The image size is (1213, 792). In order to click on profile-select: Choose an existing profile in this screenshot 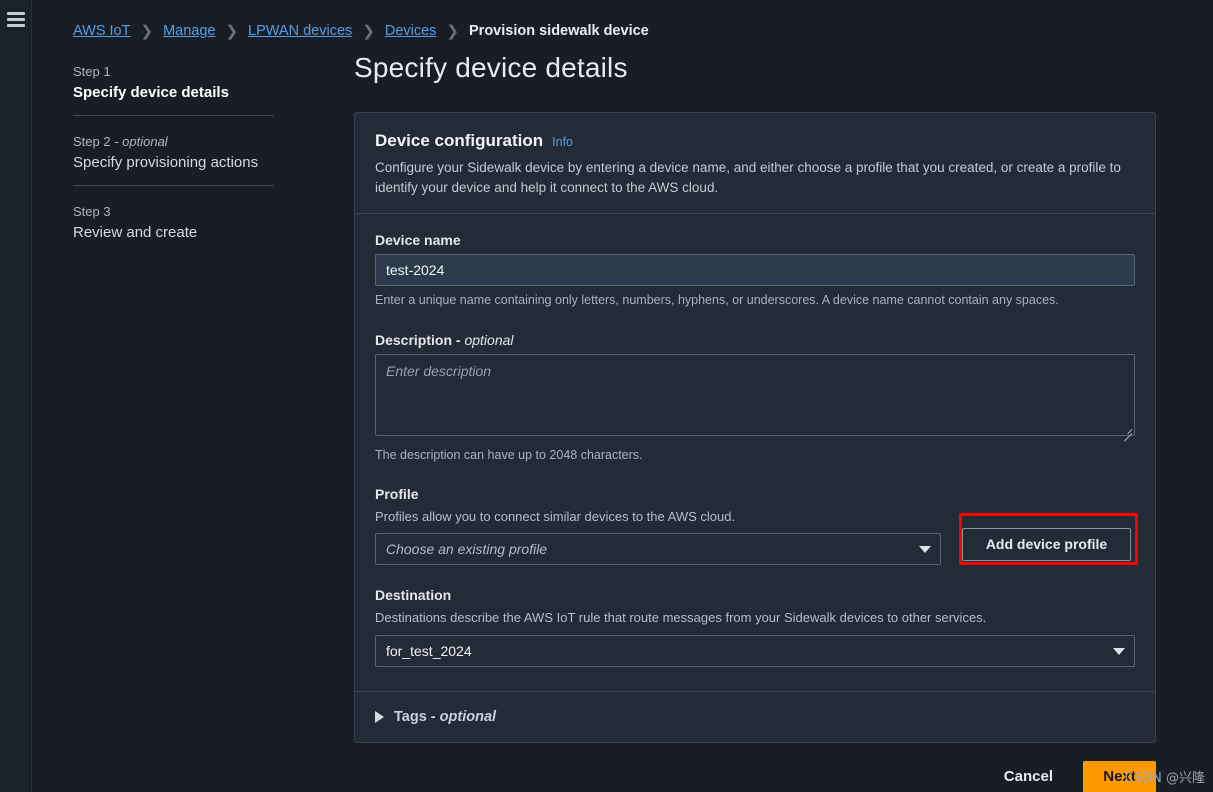, I will do `click(658, 549)`.